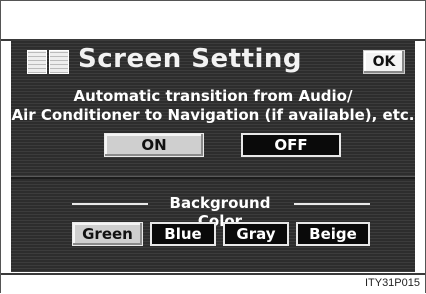 The height and width of the screenshot is (294, 426). What do you see at coordinates (107, 234) in the screenshot?
I see `color-green-button: Green` at bounding box center [107, 234].